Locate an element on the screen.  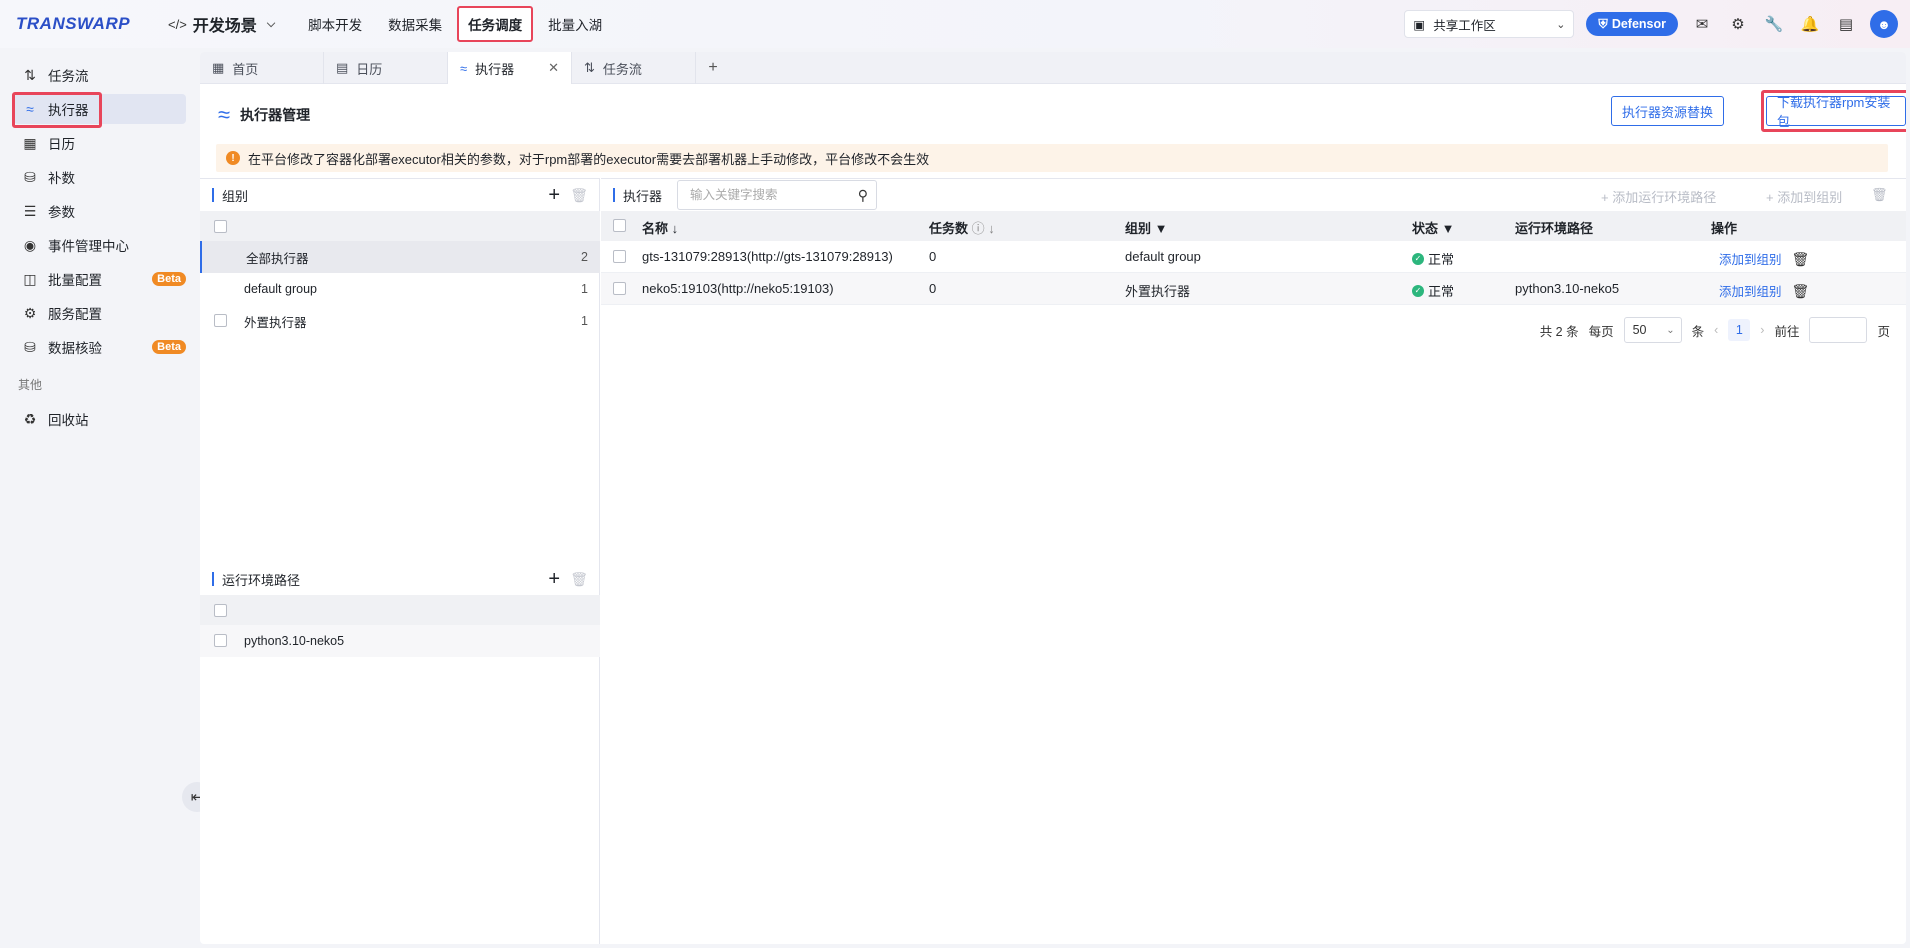
nav-batch-lake: 批量入湖 is located at coordinates (575, 24).